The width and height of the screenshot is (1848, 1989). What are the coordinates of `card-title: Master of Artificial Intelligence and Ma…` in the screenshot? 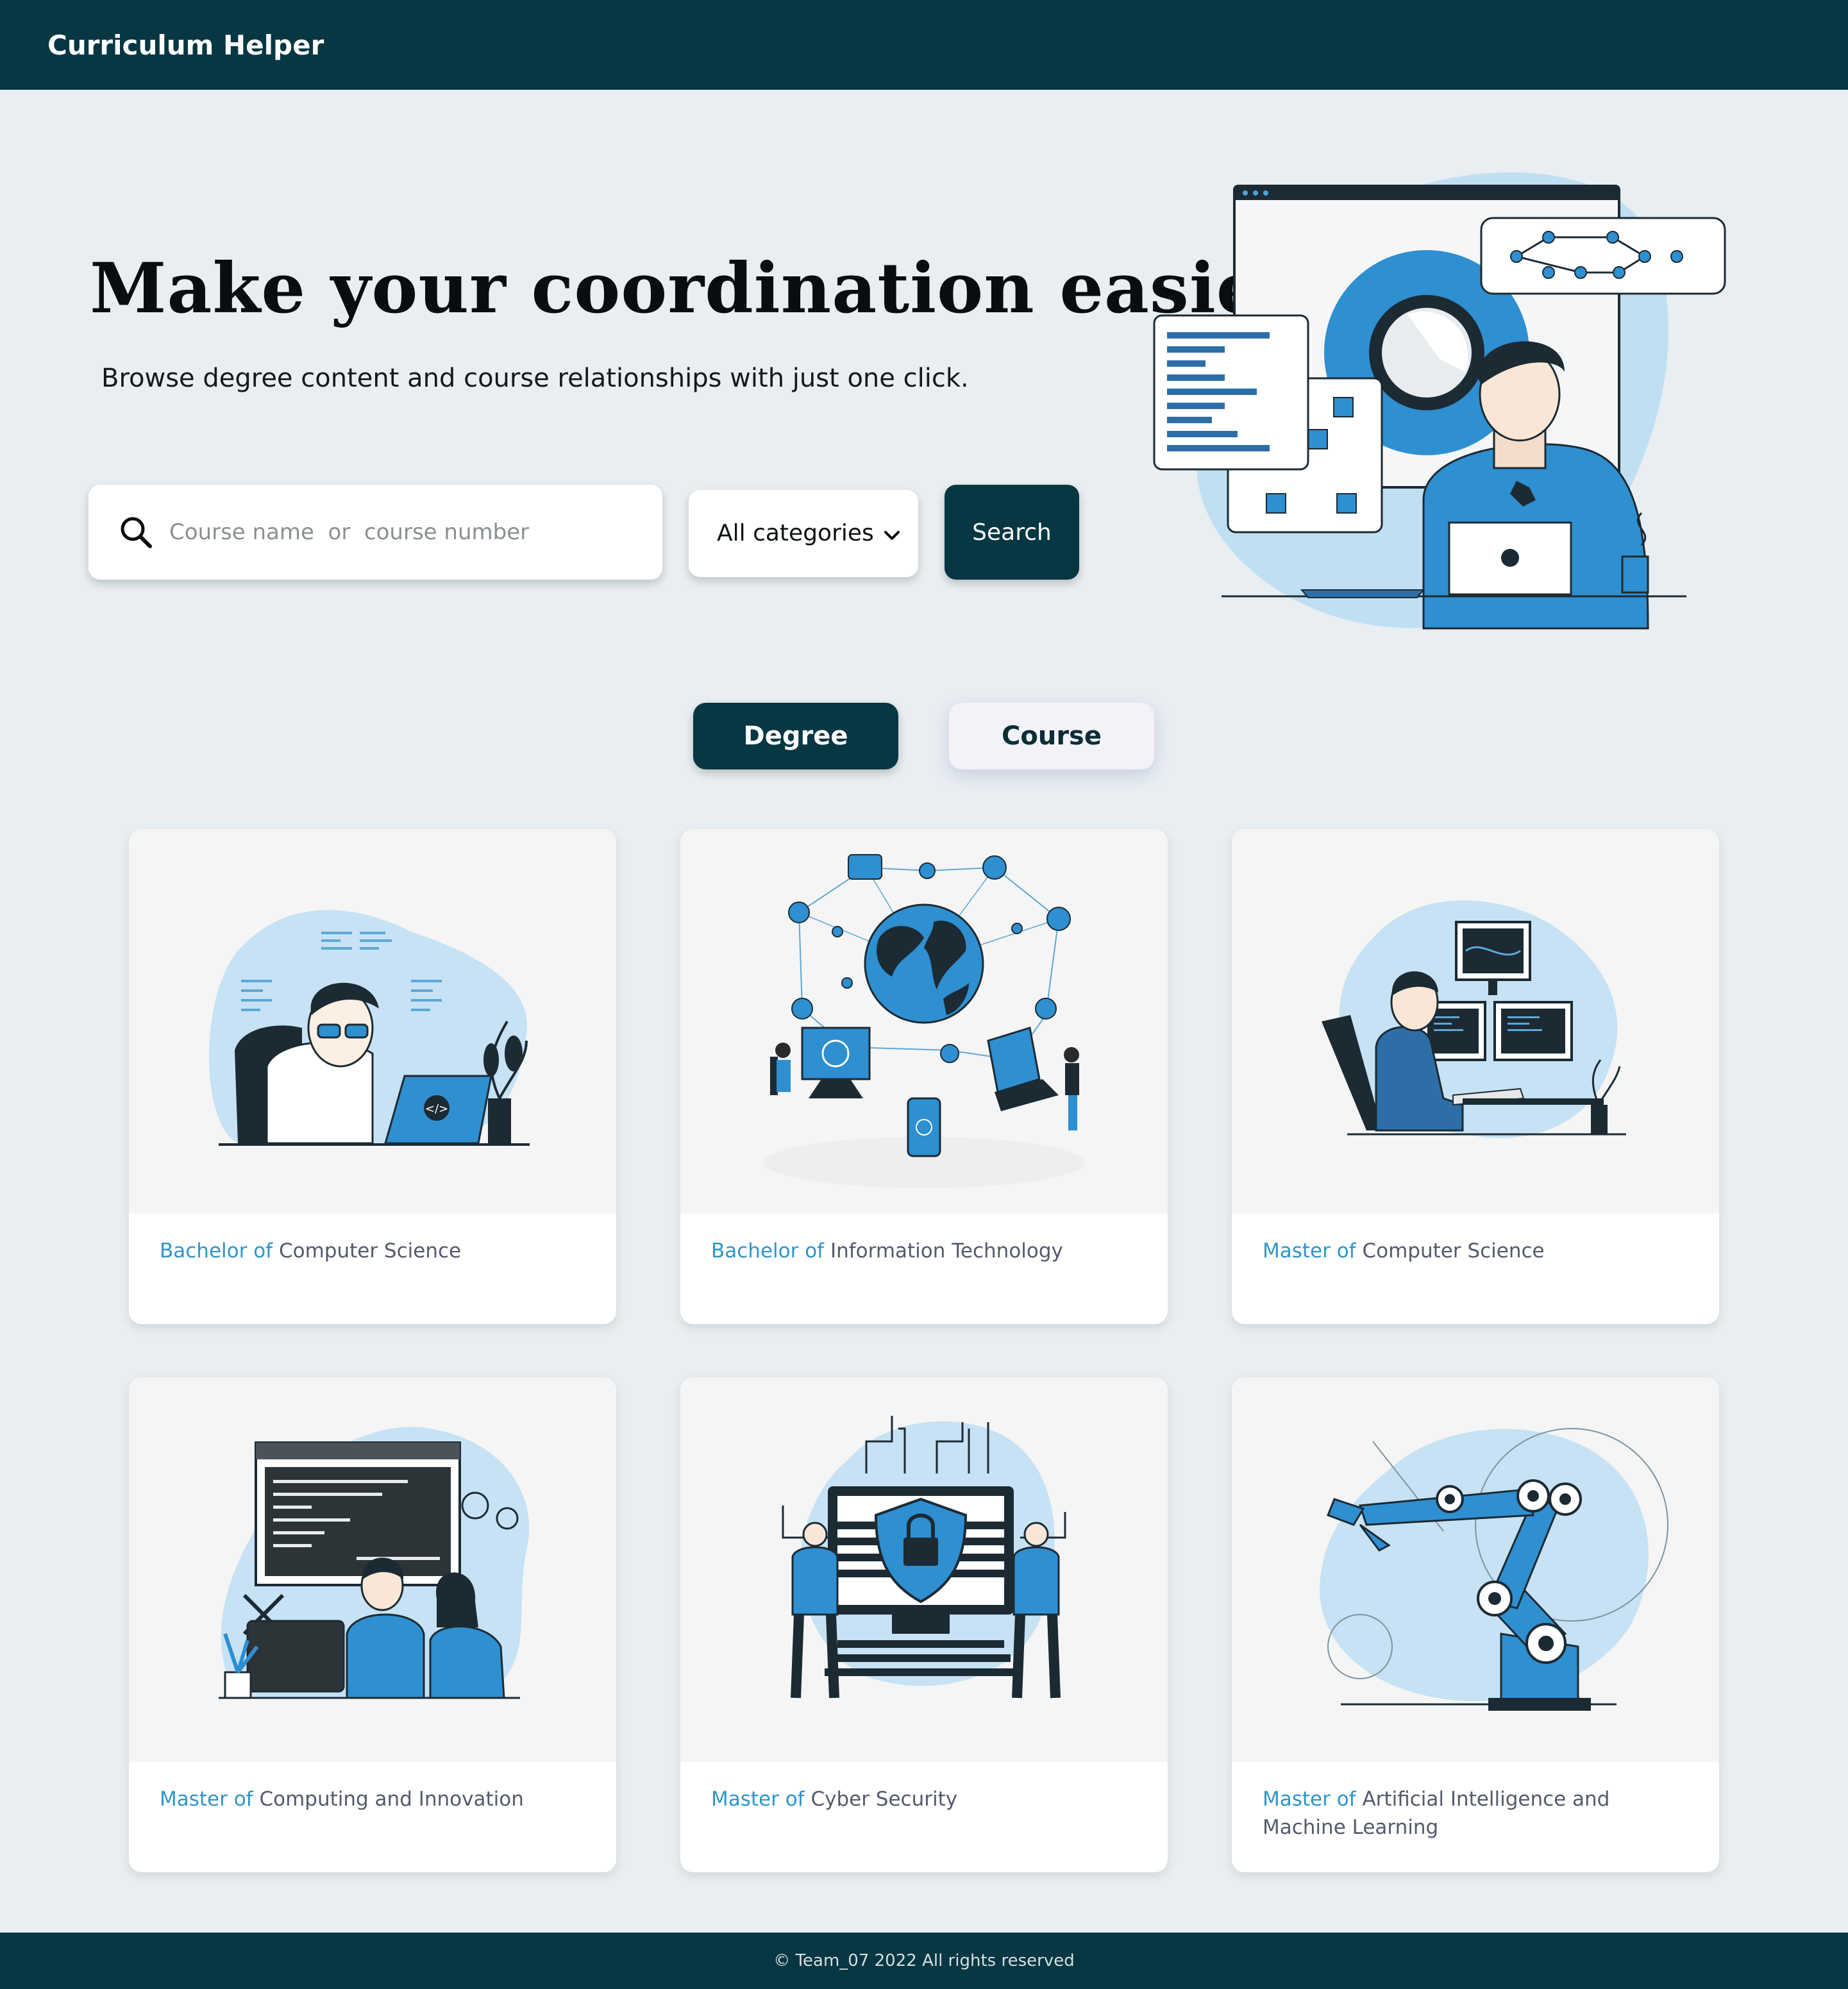 It's located at (1481, 1814).